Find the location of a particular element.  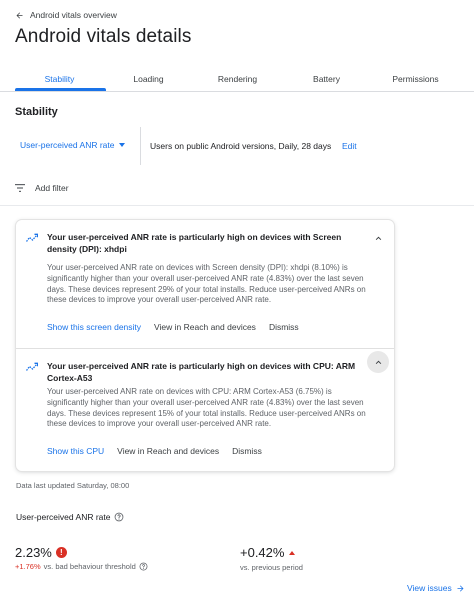

period-change: +0.42% is located at coordinates (268, 552).